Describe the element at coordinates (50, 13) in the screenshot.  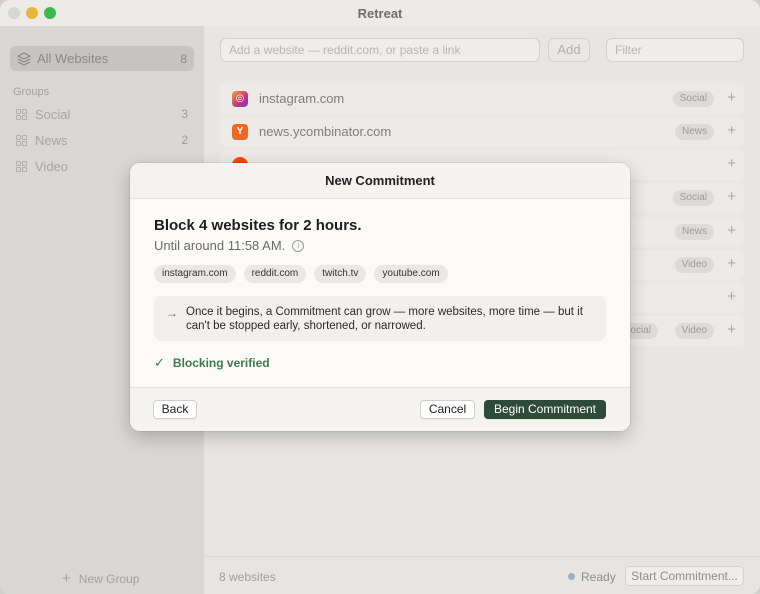
I see `maximize-window-button` at that location.